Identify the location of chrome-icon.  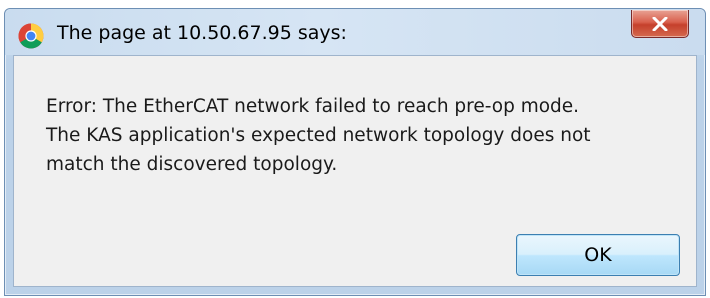
(31, 36).